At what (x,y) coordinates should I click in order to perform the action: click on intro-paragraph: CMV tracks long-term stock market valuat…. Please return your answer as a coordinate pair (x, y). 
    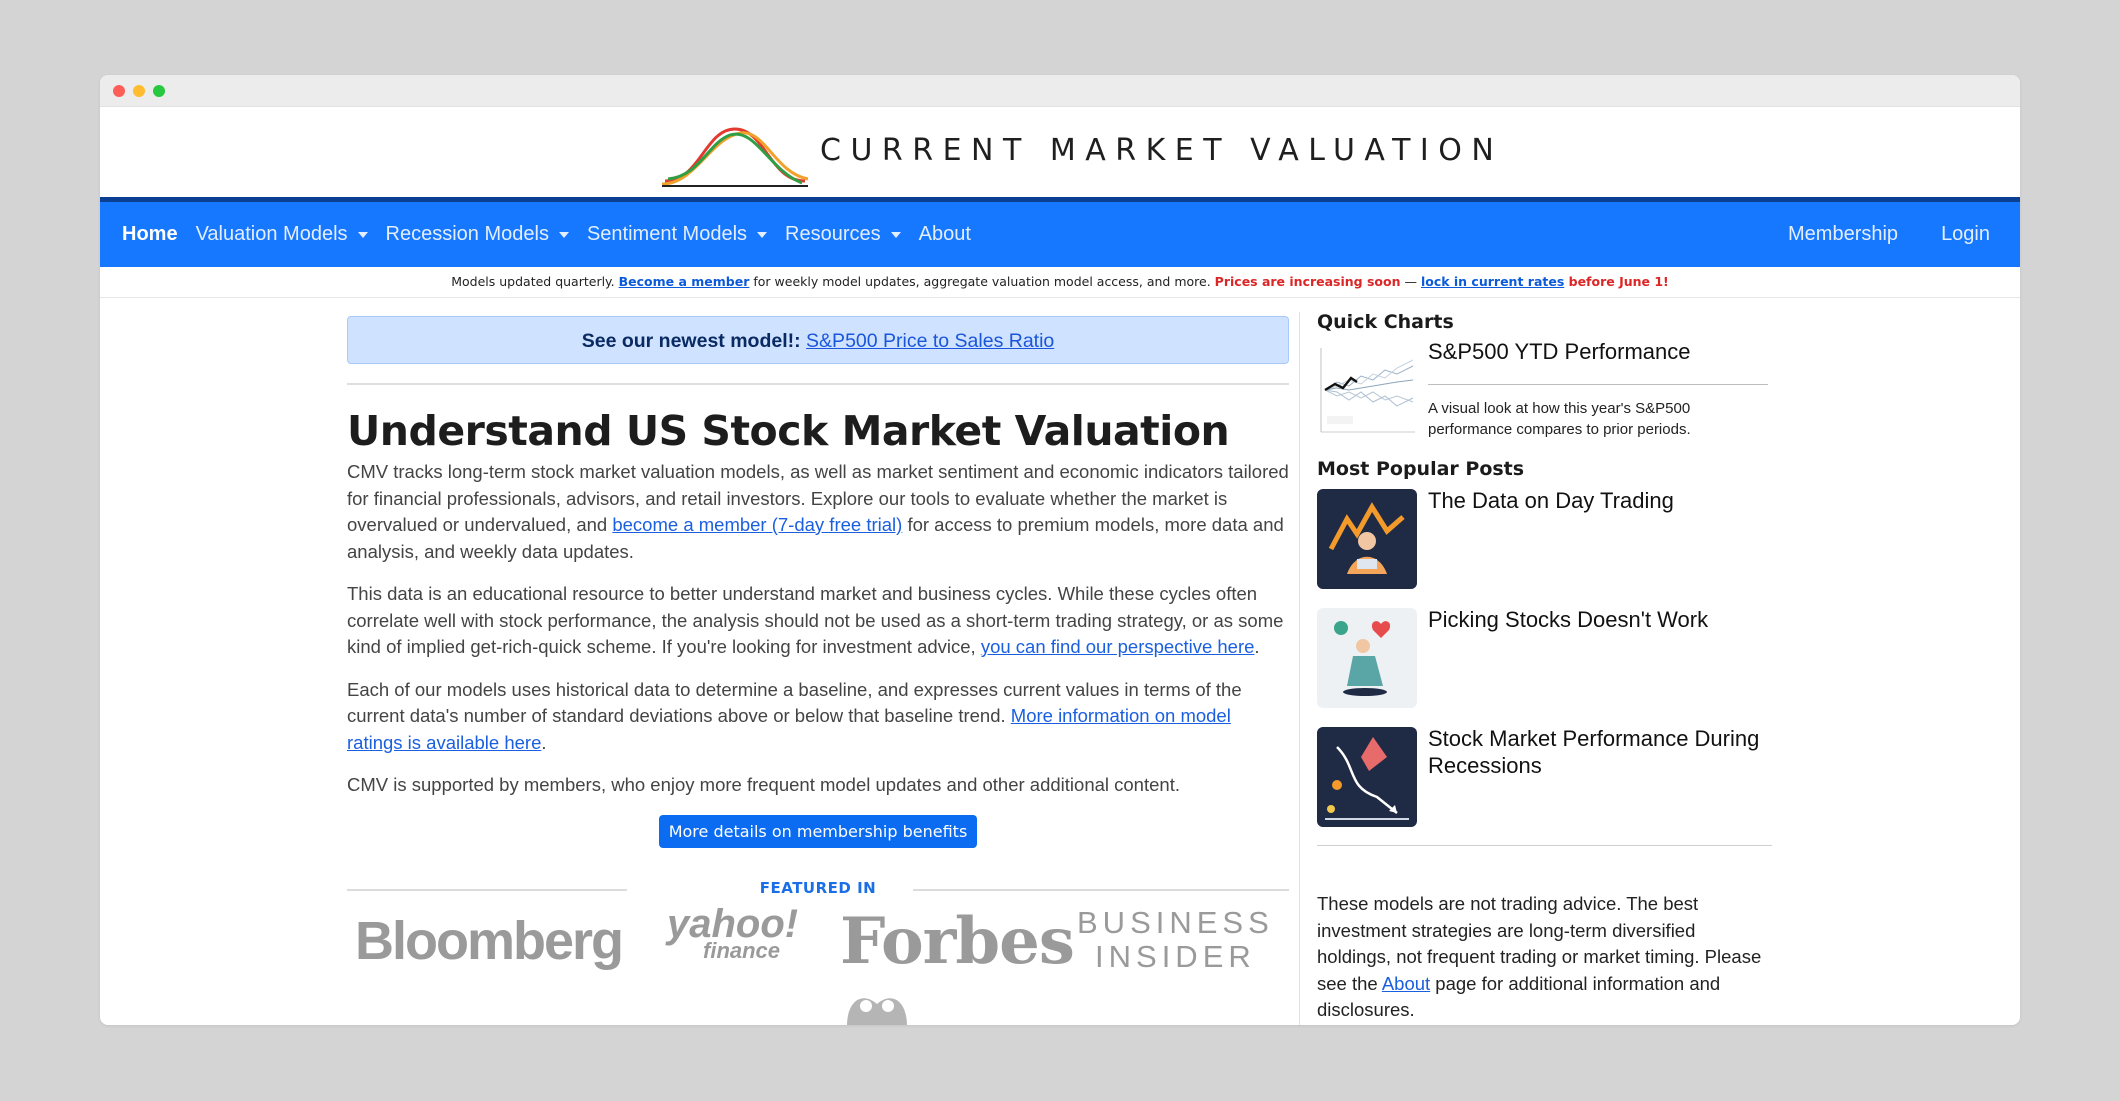
    Looking at the image, I should click on (818, 512).